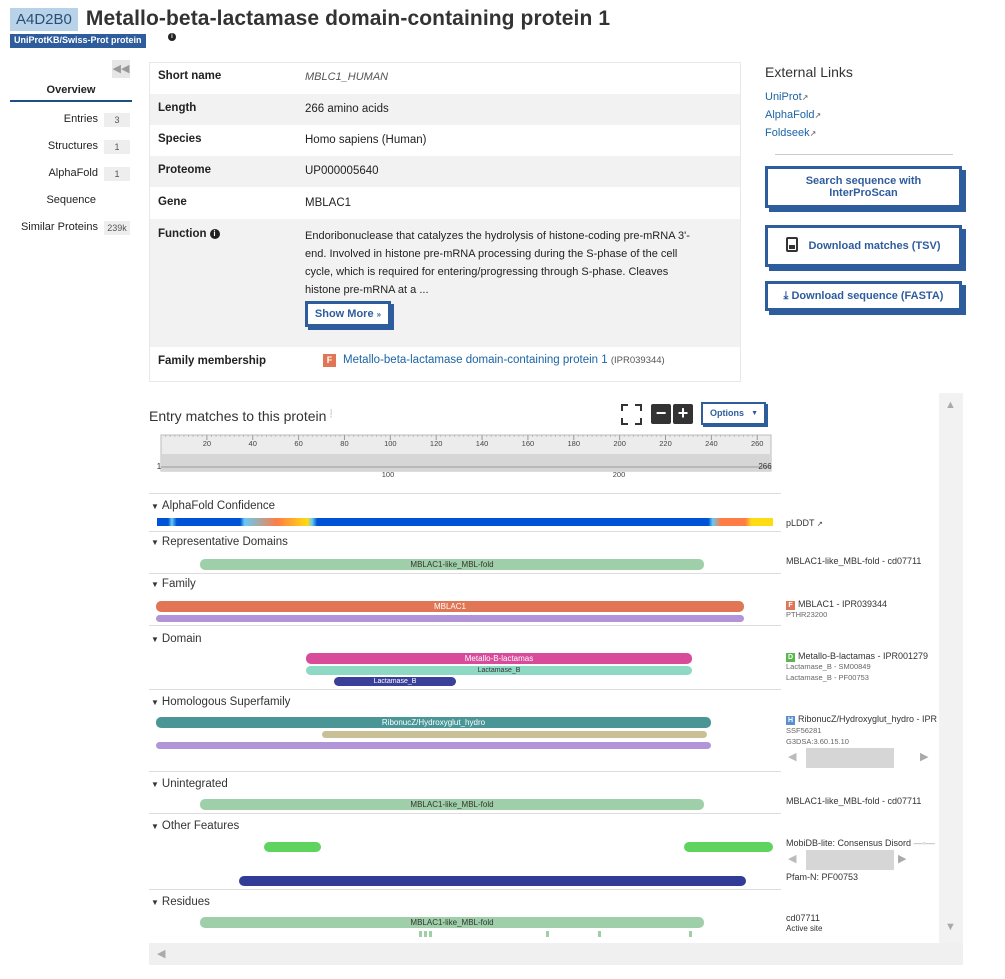  What do you see at coordinates (836, 604) in the screenshot?
I see `family-label: F MBLAC1 - IPR039344` at bounding box center [836, 604].